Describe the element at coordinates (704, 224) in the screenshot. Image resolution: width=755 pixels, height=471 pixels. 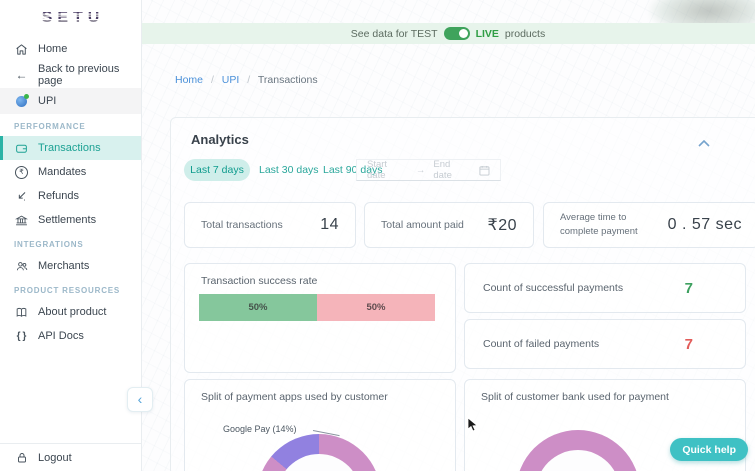
I see `stat-value: 0 . 57 sec` at that location.